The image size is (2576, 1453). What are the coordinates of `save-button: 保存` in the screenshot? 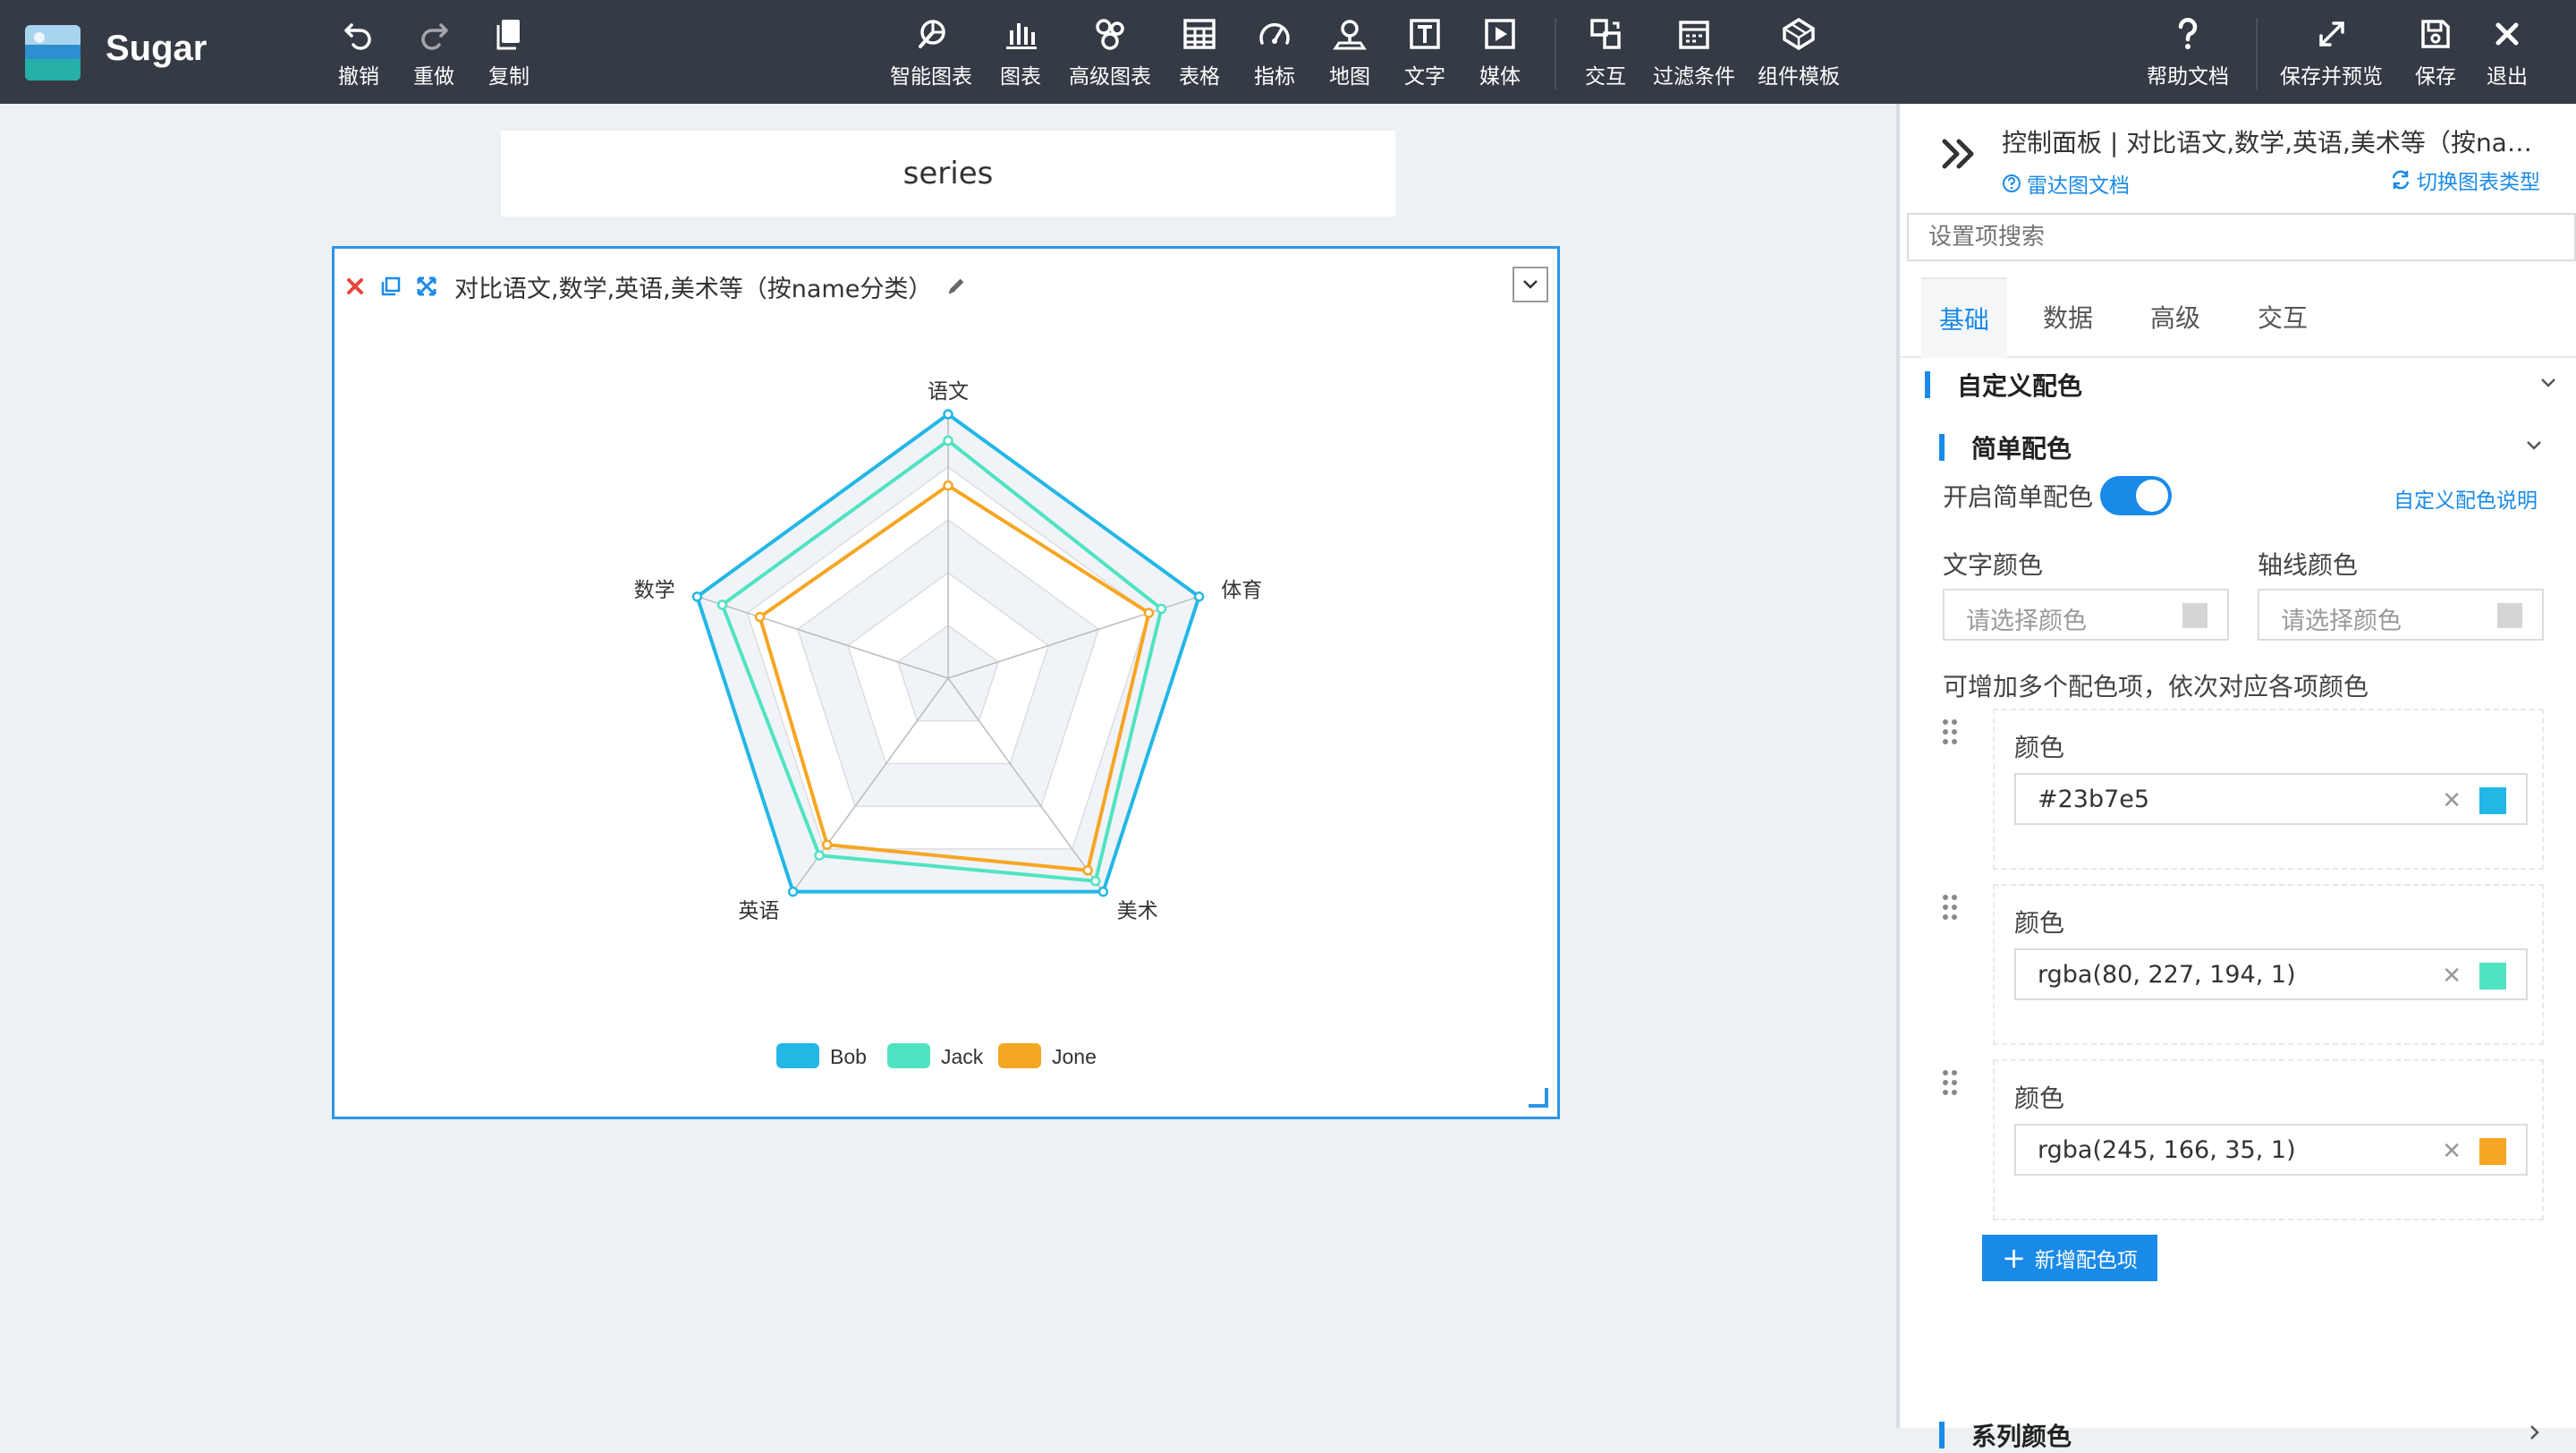 It's located at (2435, 55).